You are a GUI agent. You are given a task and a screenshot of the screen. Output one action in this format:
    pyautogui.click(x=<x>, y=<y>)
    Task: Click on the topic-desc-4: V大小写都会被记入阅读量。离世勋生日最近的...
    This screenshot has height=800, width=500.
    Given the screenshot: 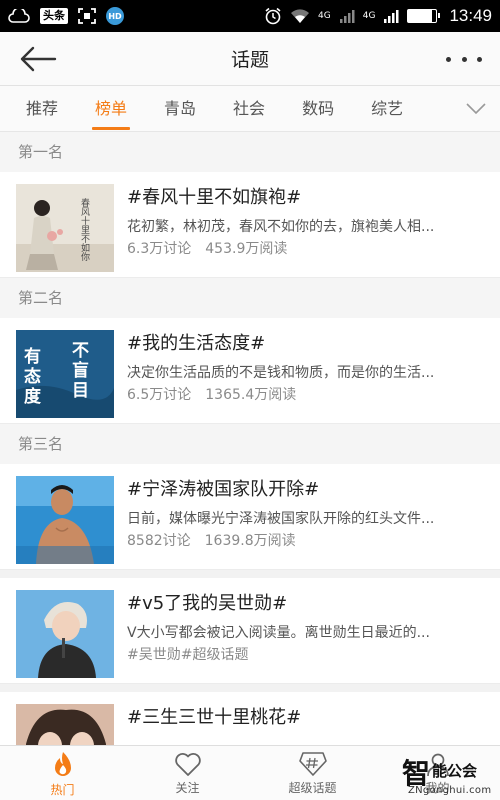 What is the action you would take?
    pyautogui.click(x=278, y=633)
    